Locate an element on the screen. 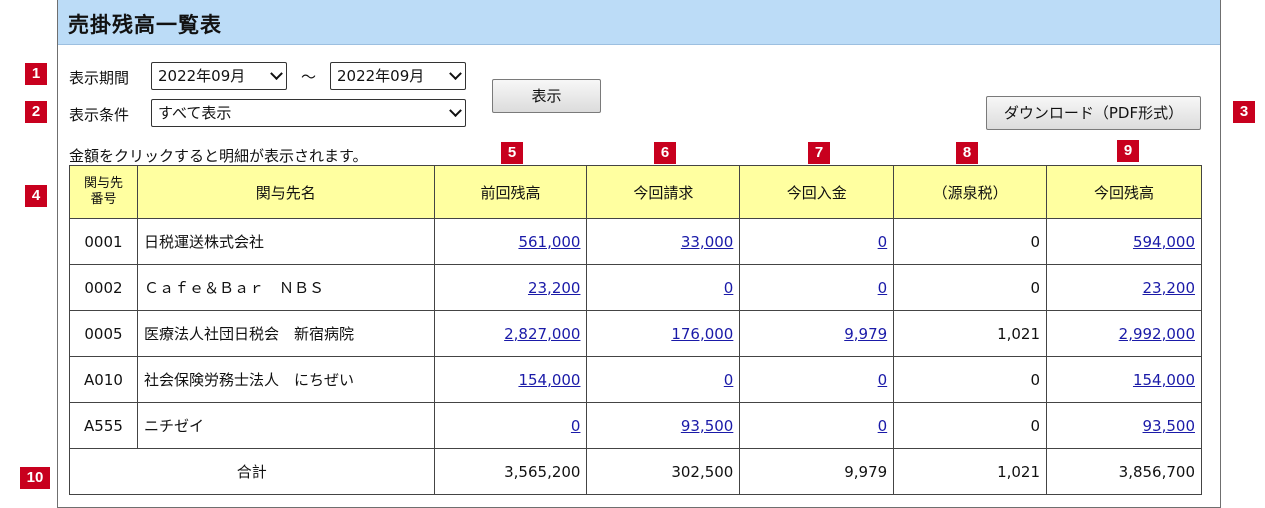  page-title: 売掛残高一覧表 is located at coordinates (145, 25).